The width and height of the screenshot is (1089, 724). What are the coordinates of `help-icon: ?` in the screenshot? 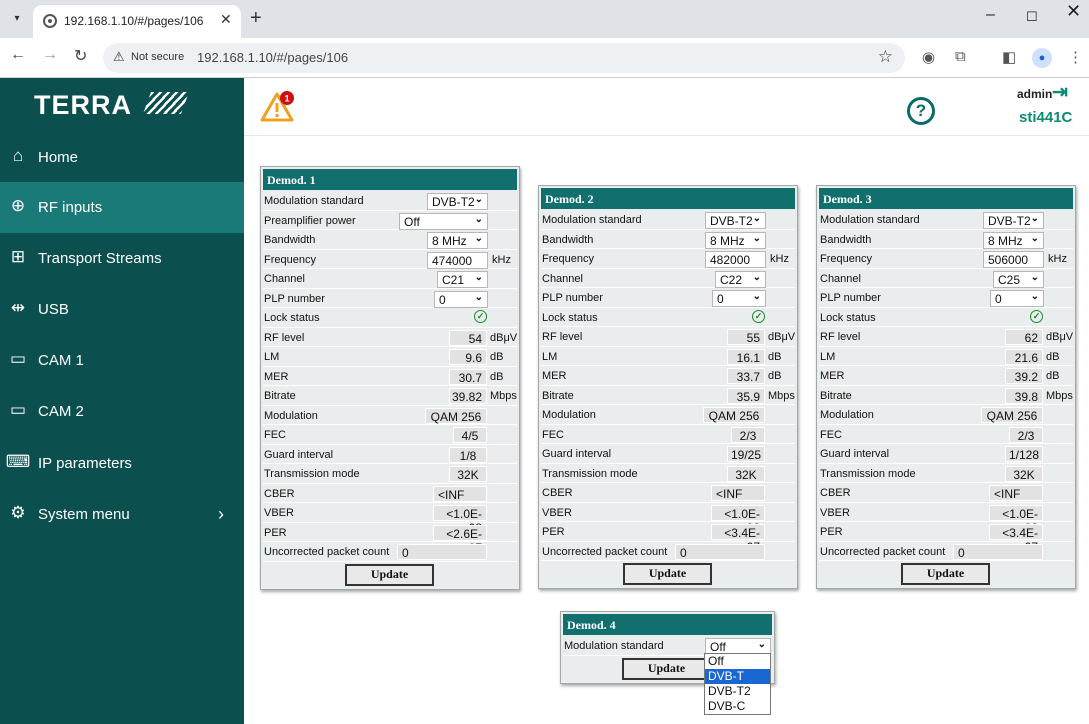 It's located at (921, 111).